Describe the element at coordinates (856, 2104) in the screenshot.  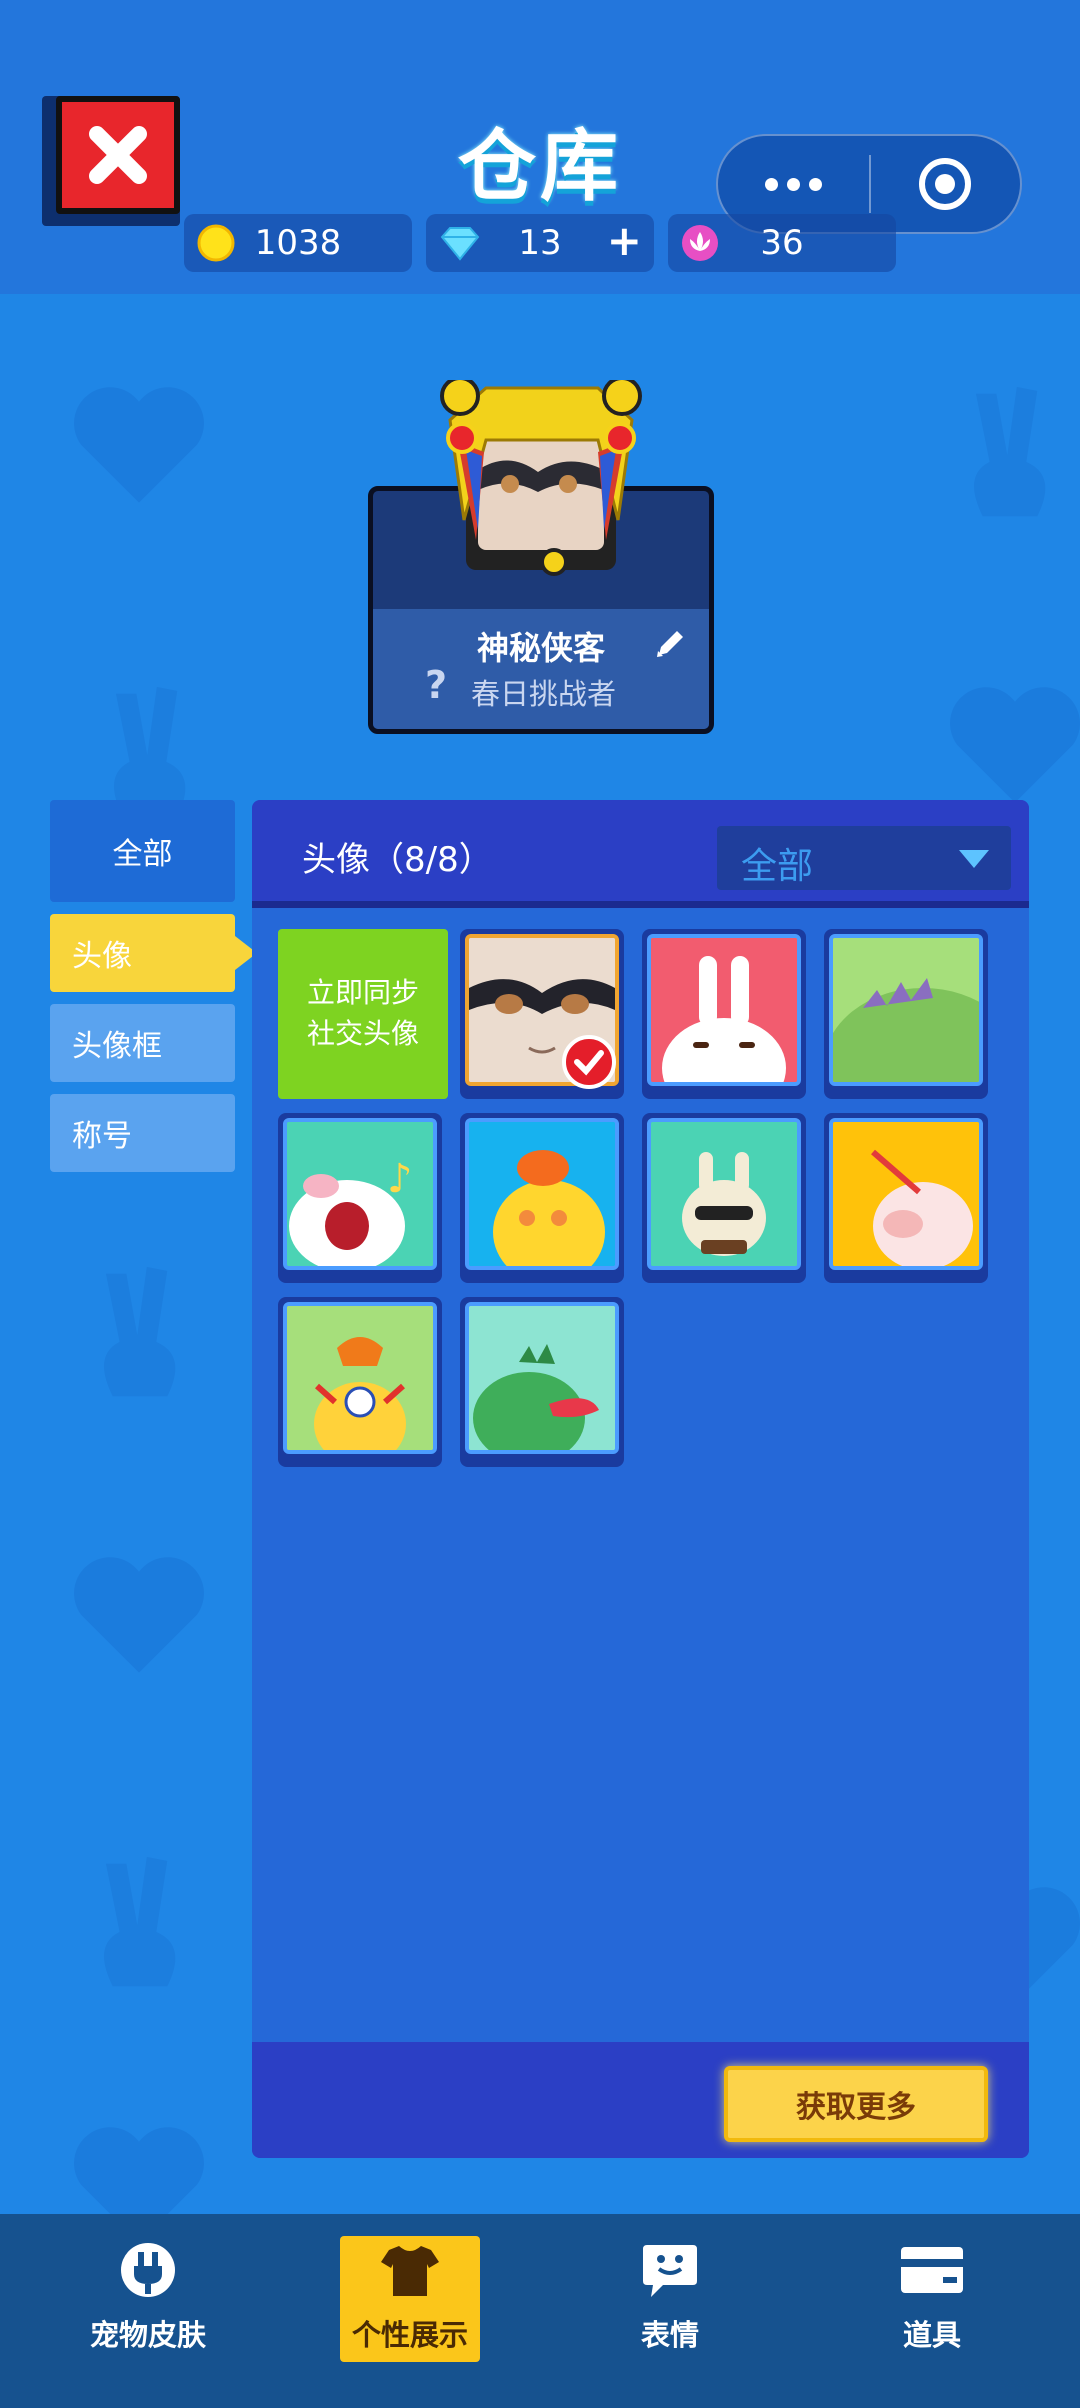
I see `get-more-button: 获取更多` at that location.